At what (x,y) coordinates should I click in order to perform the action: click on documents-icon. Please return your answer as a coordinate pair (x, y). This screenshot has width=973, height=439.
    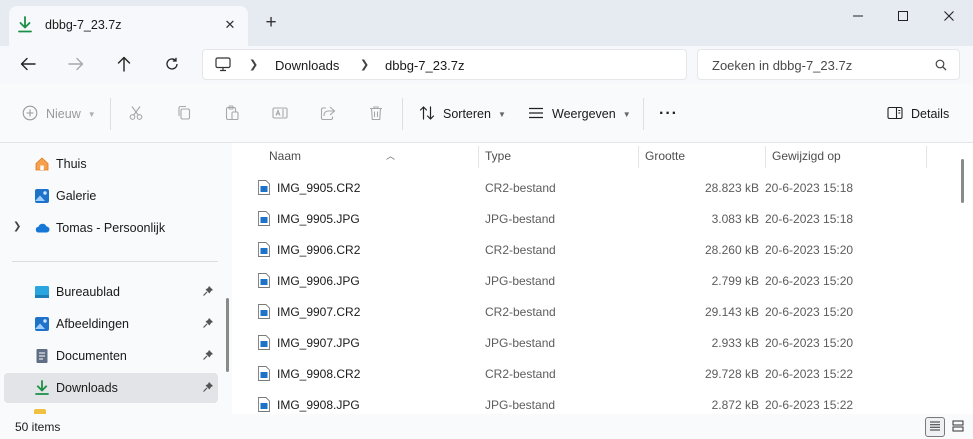
    Looking at the image, I should click on (42, 356).